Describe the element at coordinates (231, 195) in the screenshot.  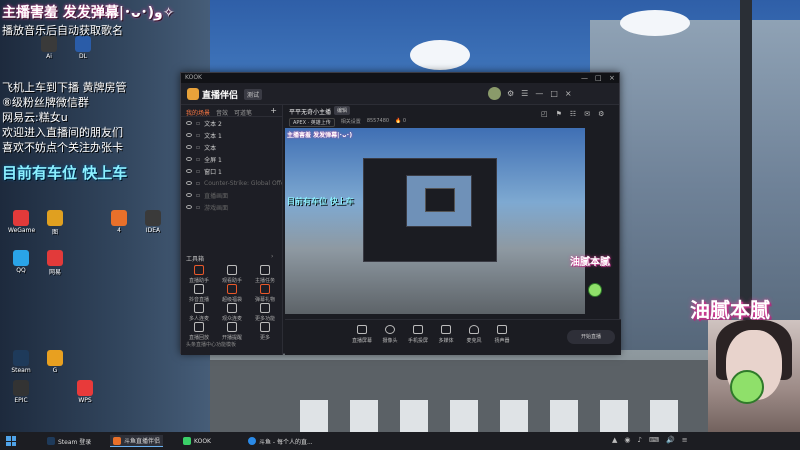
I see `source-item: ▫ 直播画面` at that location.